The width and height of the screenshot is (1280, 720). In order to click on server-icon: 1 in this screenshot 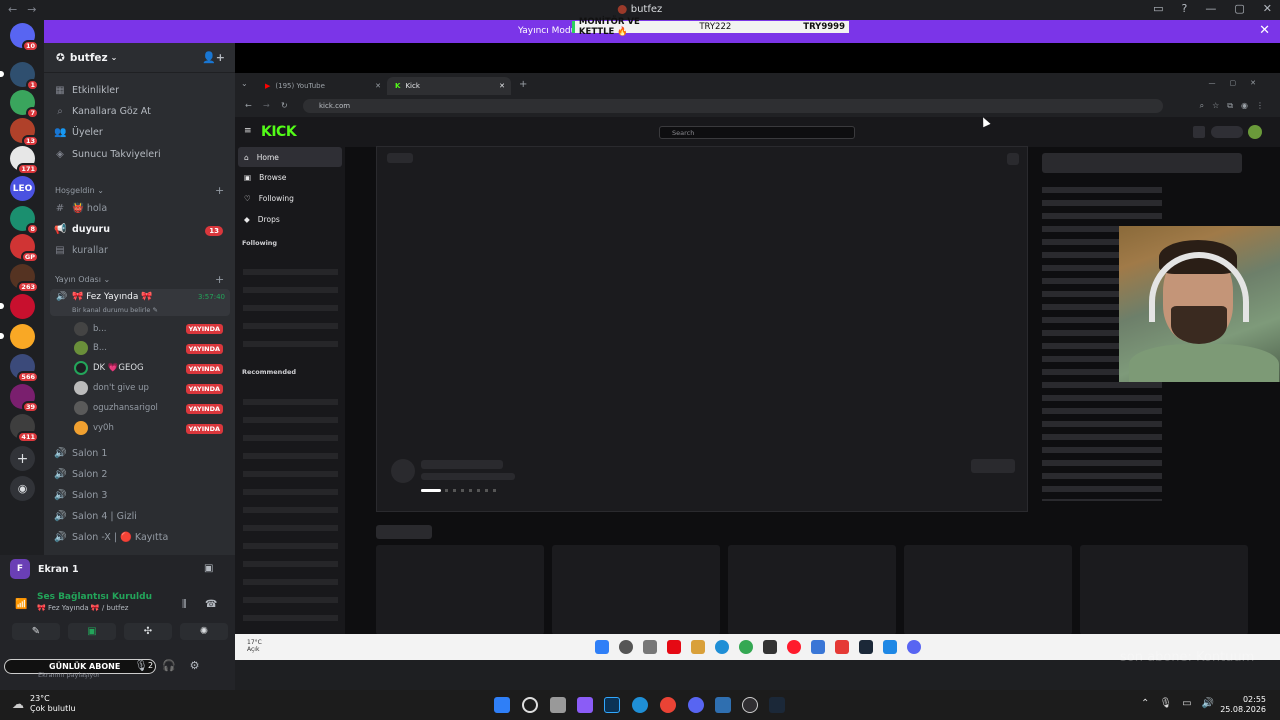, I will do `click(19, 76)`.